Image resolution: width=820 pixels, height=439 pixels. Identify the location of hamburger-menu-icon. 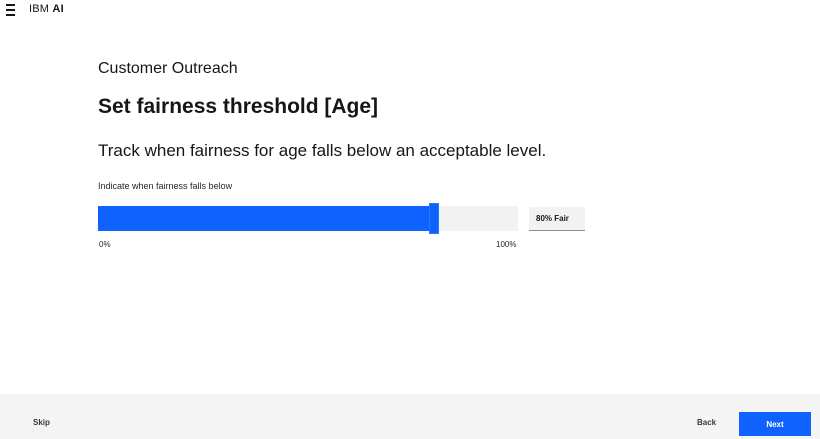
(12, 10).